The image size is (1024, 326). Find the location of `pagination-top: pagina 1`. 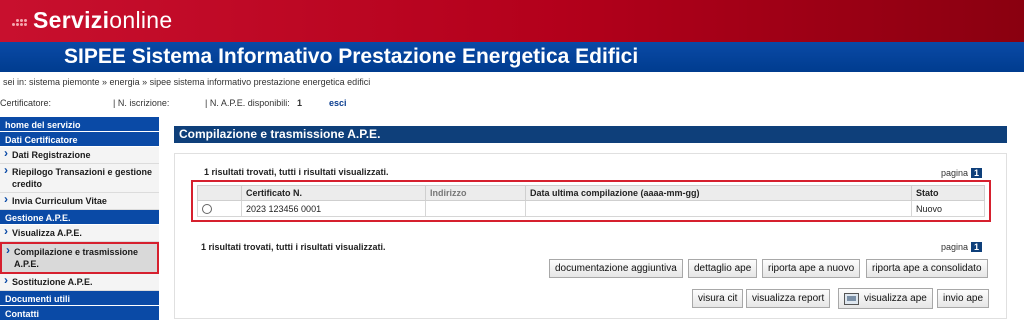

pagination-top: pagina 1 is located at coordinates (962, 173).